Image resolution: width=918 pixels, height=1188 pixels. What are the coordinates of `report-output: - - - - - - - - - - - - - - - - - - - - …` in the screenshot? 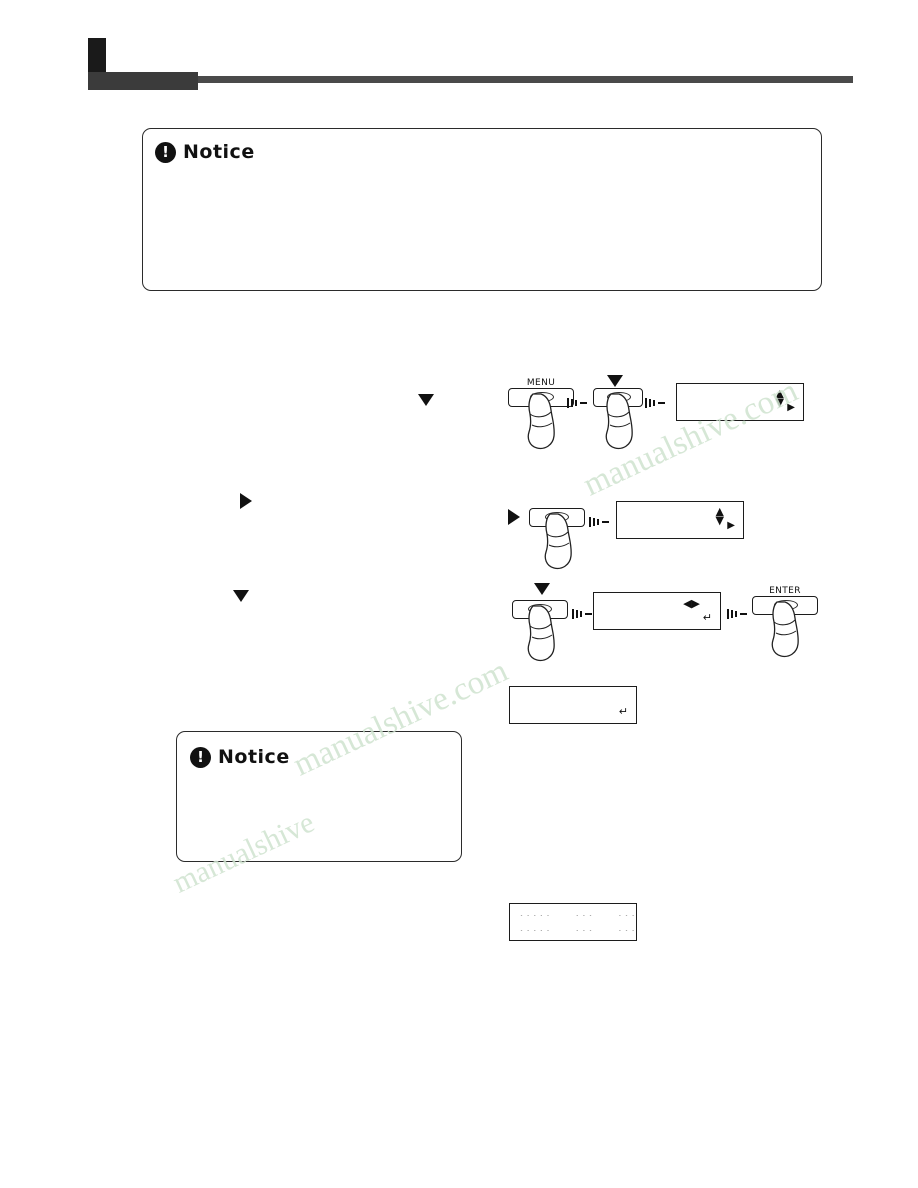 It's located at (573, 922).